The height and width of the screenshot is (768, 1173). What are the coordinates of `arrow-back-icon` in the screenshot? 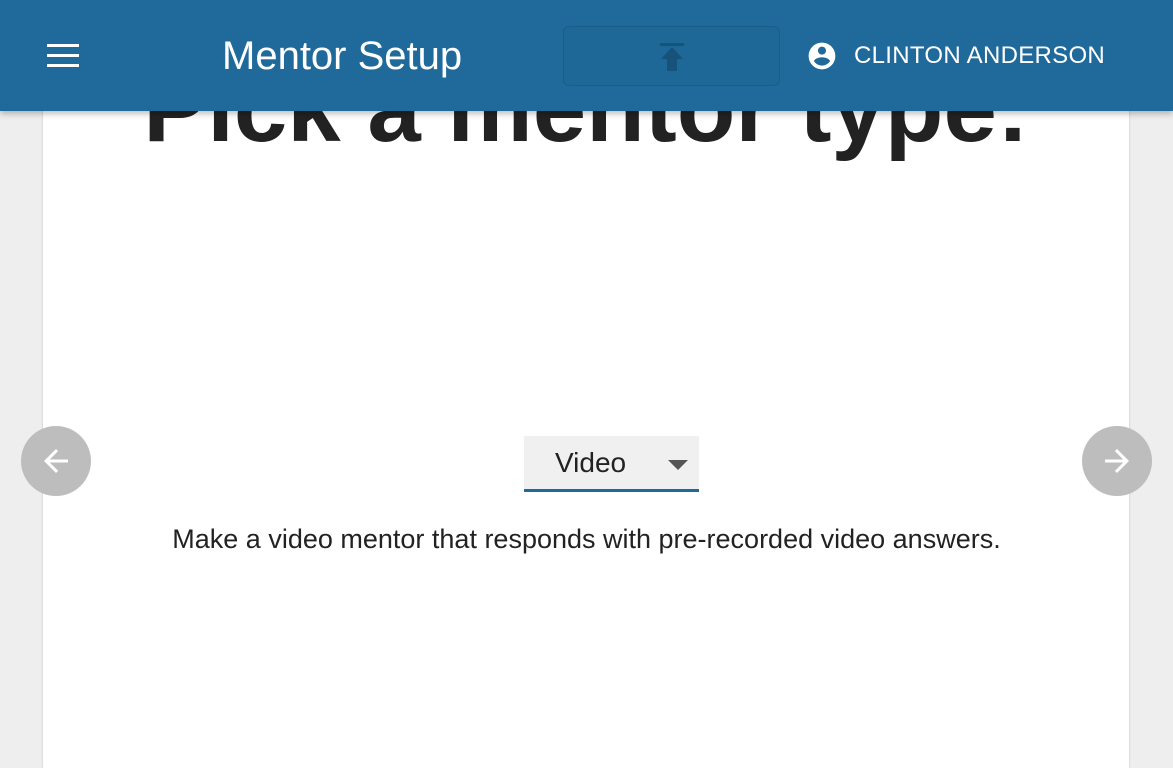 It's located at (56, 461).